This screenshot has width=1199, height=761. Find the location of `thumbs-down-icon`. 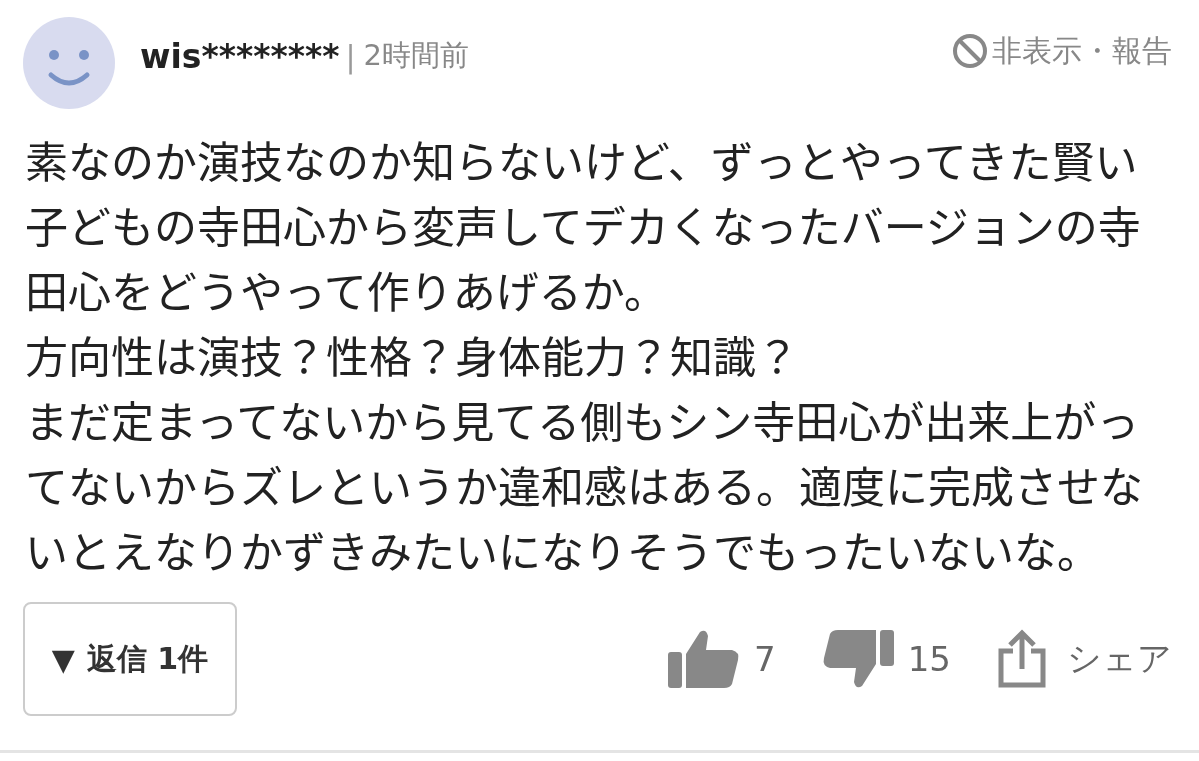

thumbs-down-icon is located at coordinates (857, 659).